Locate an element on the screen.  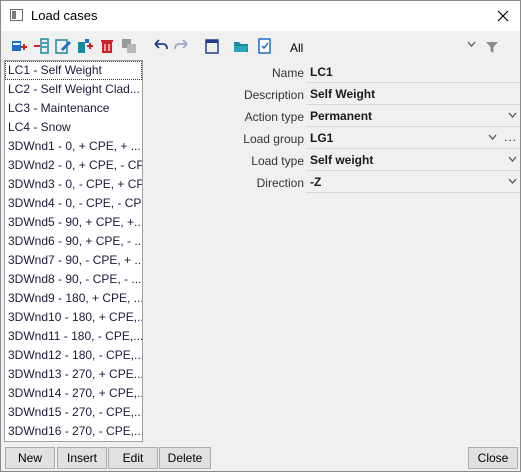
duplicate-icon is located at coordinates (129, 46).